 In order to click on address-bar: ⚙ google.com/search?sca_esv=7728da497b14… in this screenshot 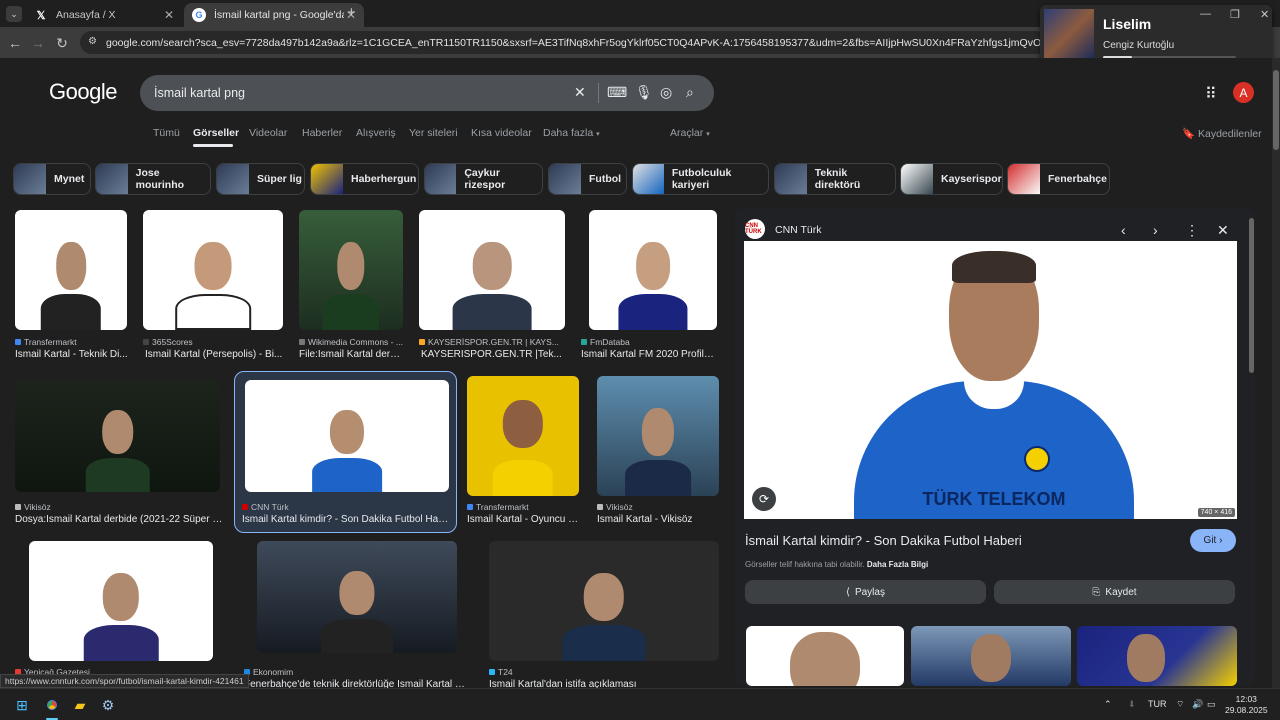, I will do `click(564, 42)`.